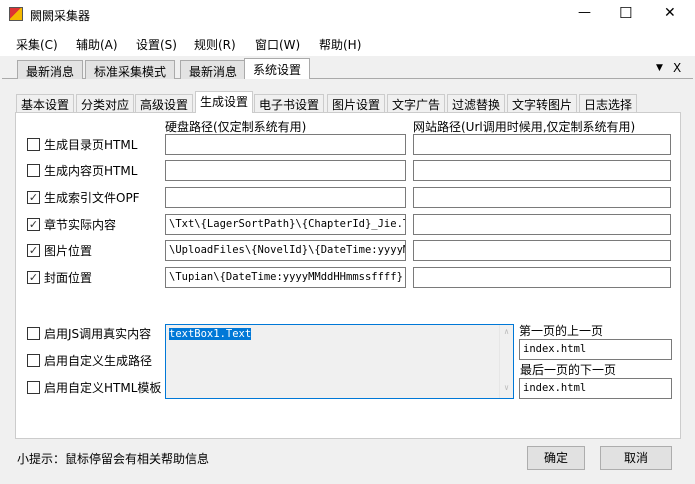 This screenshot has width=695, height=484. Describe the element at coordinates (80, 225) in the screenshot. I see `row-label: 章节实际内容` at that location.